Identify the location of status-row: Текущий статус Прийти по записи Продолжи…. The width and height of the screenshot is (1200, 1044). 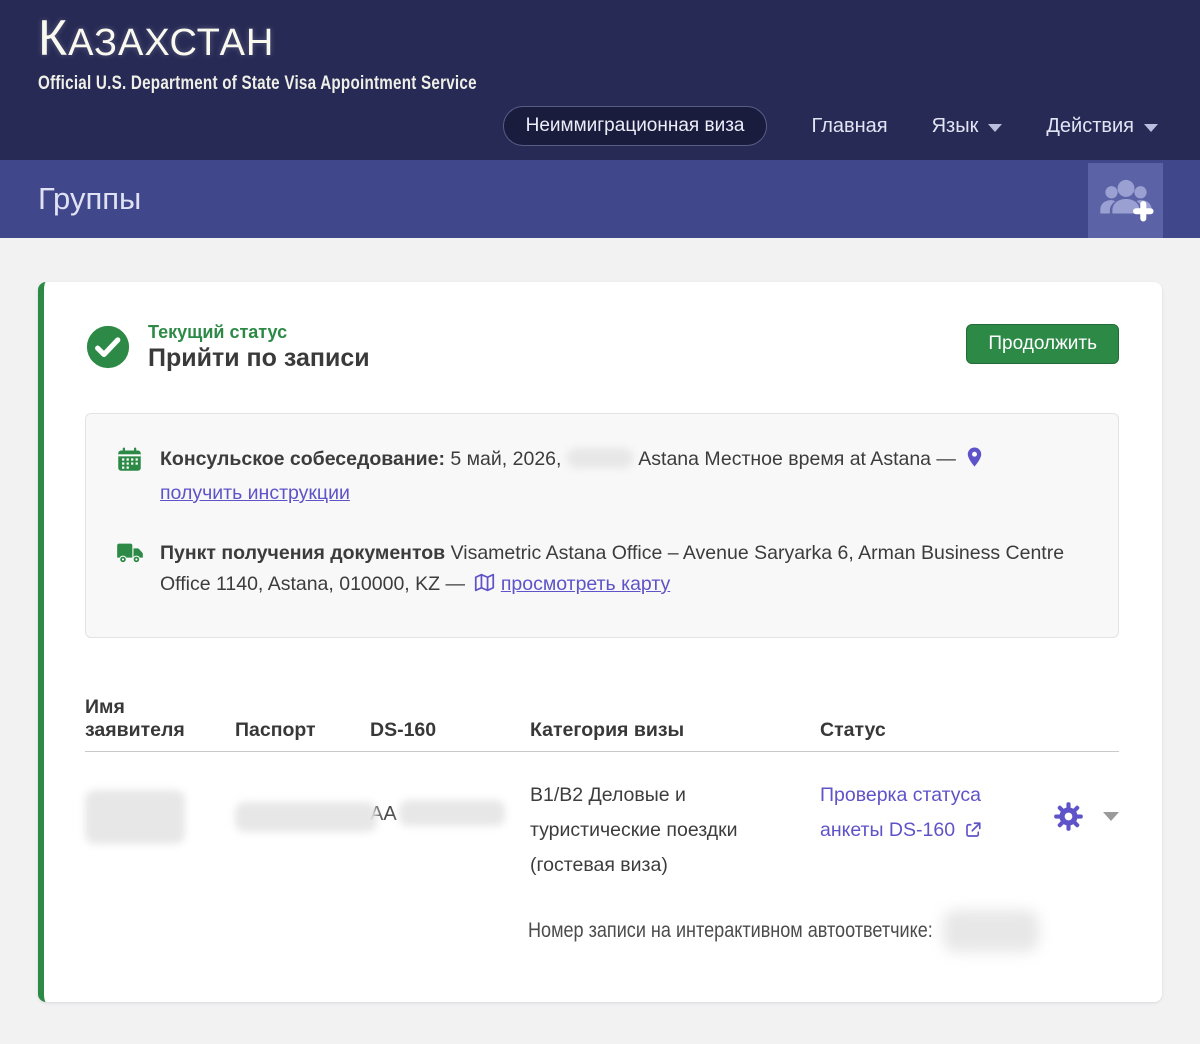
(602, 348).